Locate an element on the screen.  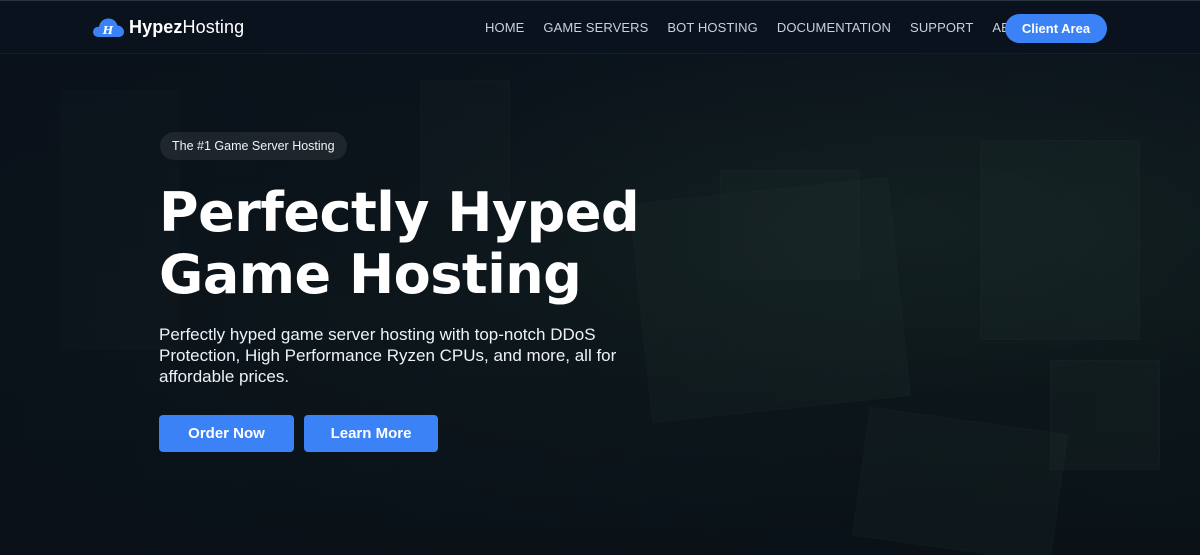
nav-game-servers-link: GAME SERVERS is located at coordinates (595, 27).